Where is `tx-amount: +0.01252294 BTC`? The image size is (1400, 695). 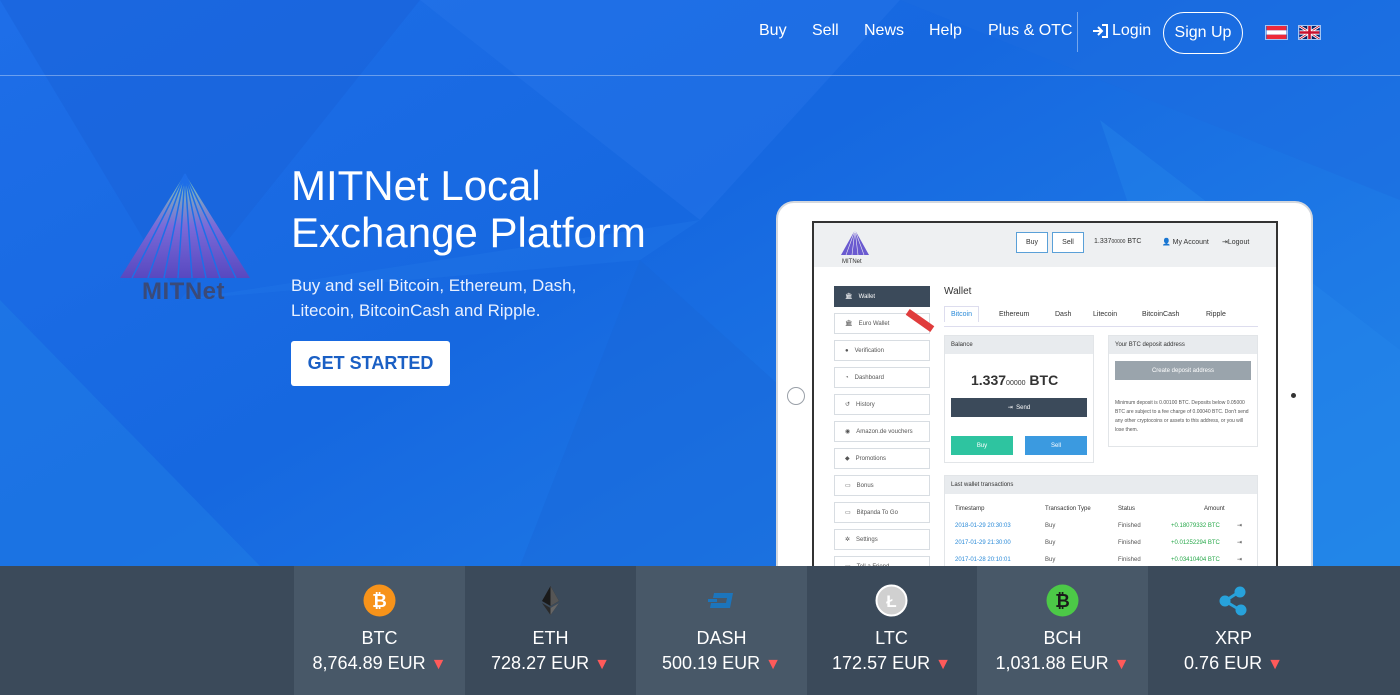 tx-amount: +0.01252294 BTC is located at coordinates (1195, 543).